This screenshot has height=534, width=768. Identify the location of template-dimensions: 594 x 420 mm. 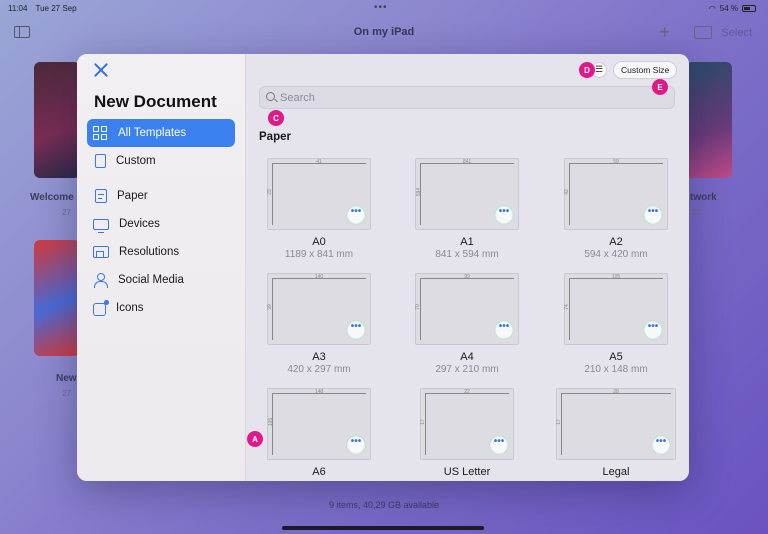
(616, 254).